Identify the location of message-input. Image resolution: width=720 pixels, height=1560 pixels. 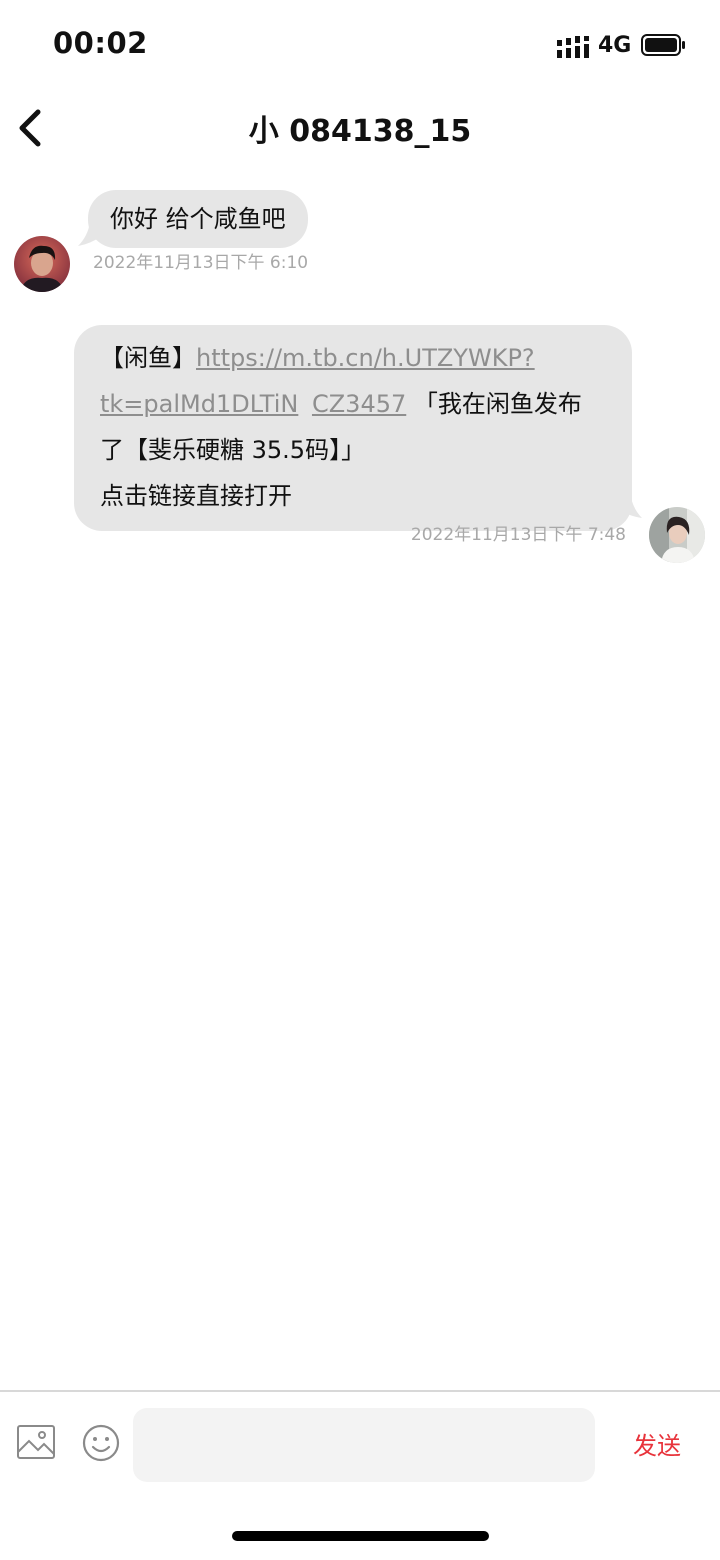
(364, 1445).